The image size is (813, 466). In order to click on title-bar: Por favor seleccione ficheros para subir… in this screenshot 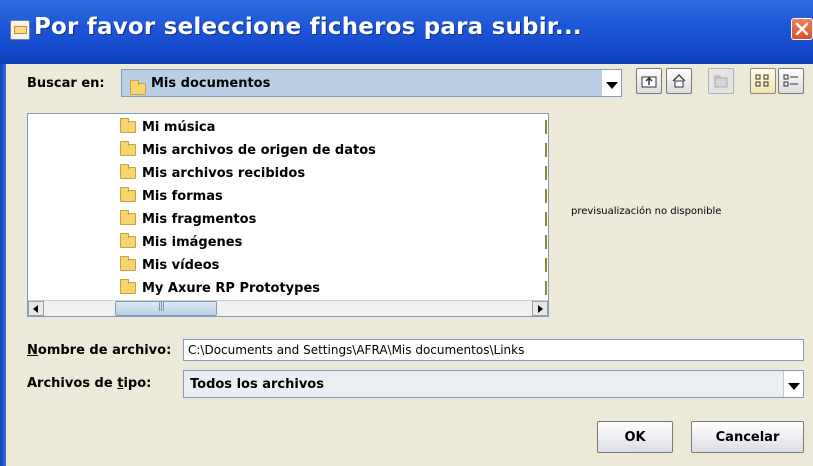, I will do `click(406, 32)`.